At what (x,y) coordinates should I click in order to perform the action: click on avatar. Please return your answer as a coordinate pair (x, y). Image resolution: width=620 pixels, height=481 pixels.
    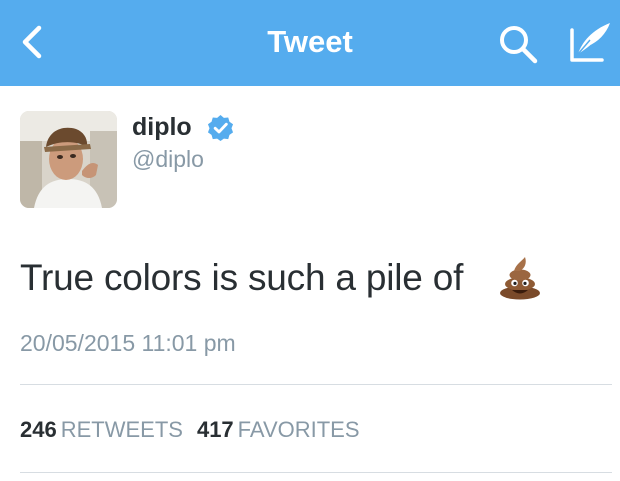
    Looking at the image, I should click on (68, 159).